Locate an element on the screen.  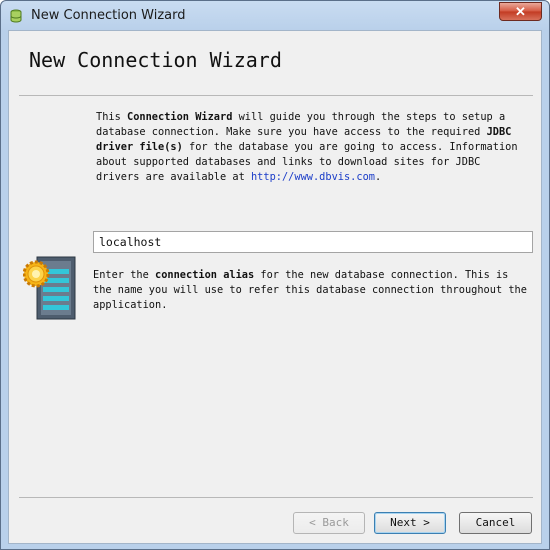
database-icon is located at coordinates (16, 16).